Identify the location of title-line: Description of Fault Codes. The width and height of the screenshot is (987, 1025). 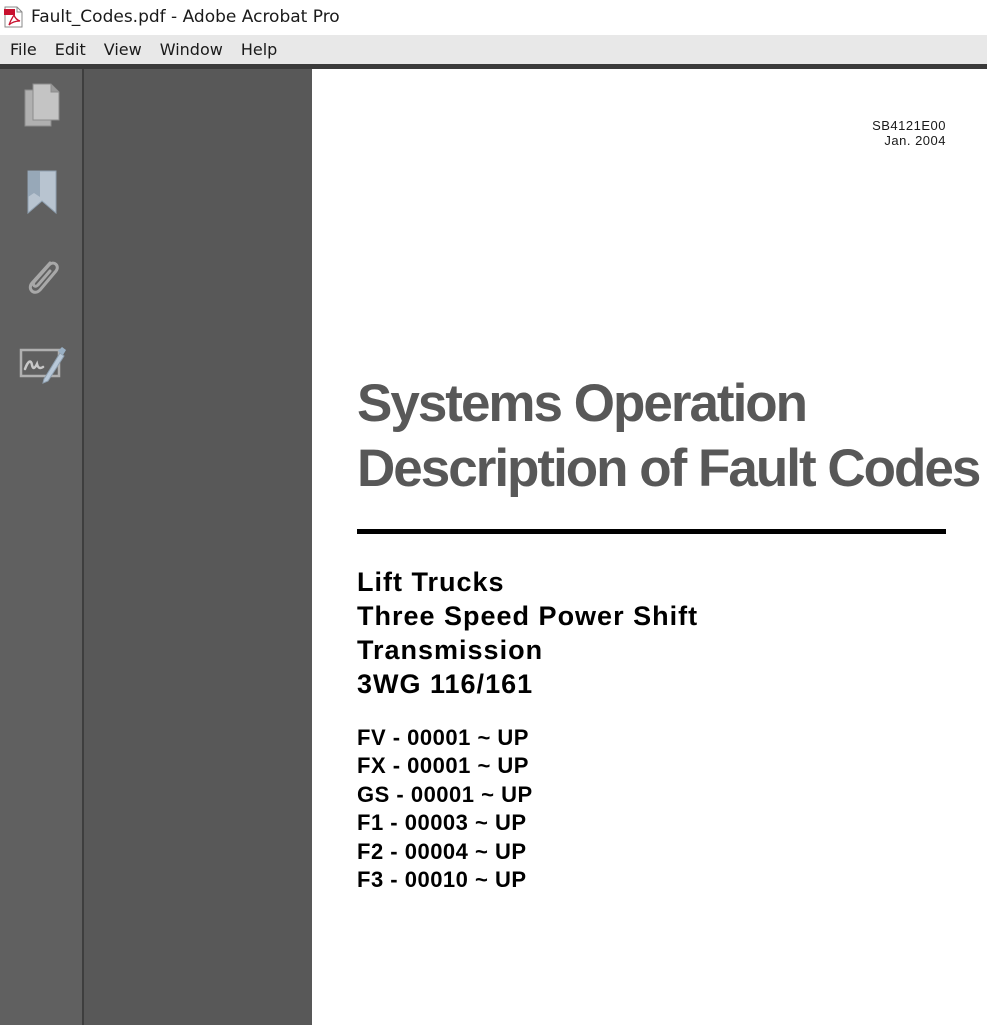
(669, 468).